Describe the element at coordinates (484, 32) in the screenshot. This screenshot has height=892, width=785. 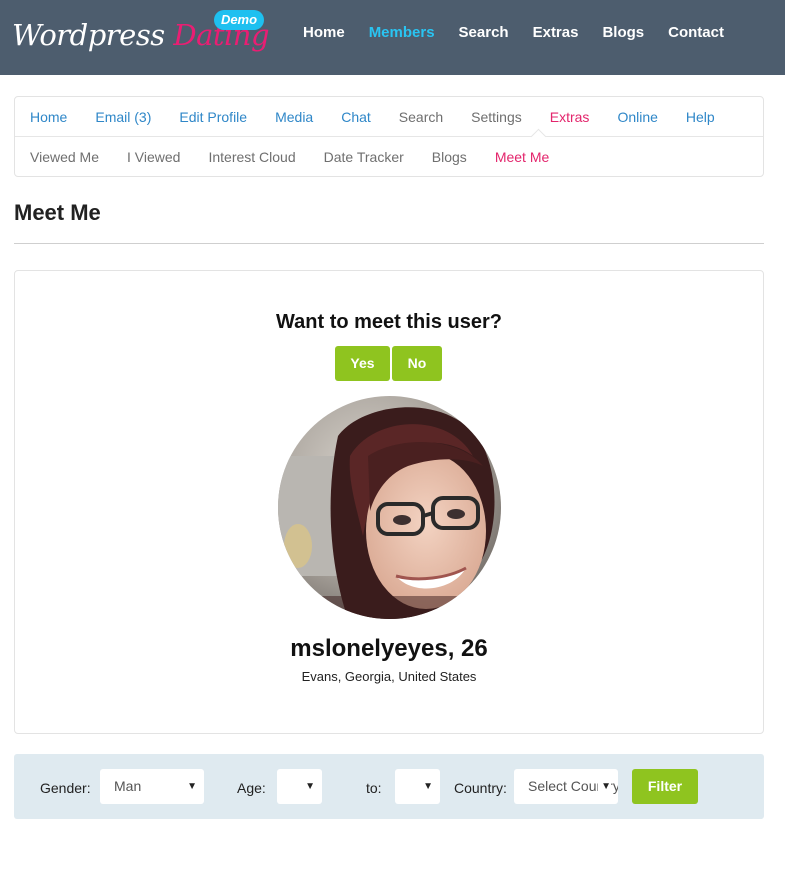
I see `top-nav-search: Search` at that location.